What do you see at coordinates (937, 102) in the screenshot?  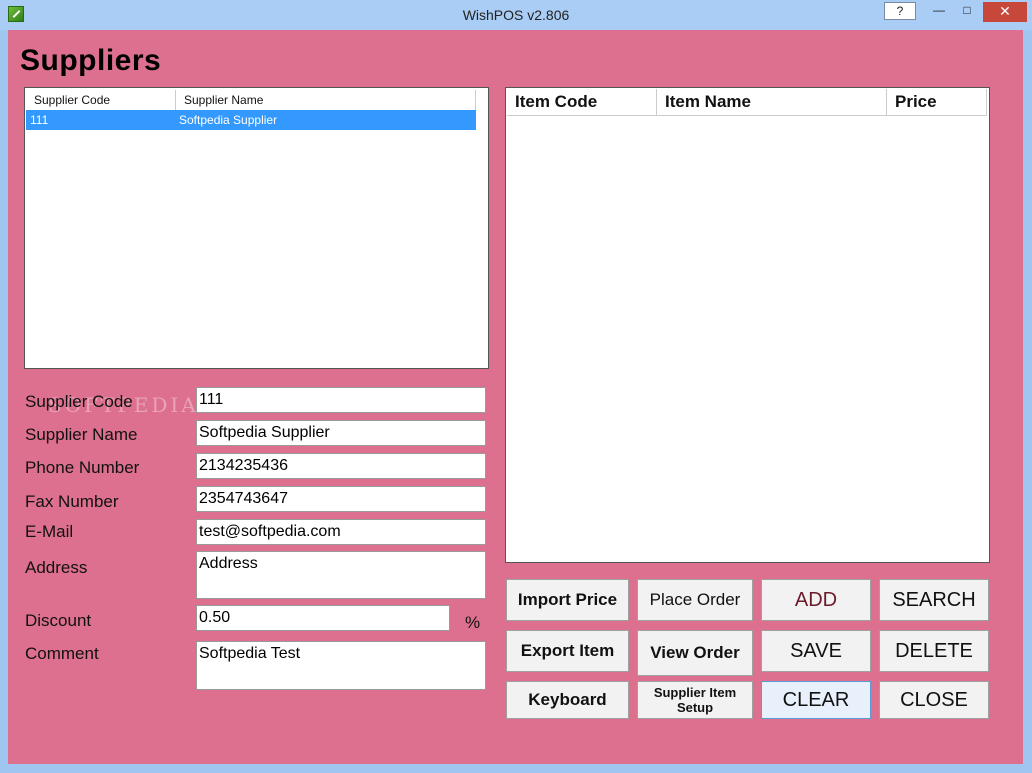 I see `column-header-price: Price` at bounding box center [937, 102].